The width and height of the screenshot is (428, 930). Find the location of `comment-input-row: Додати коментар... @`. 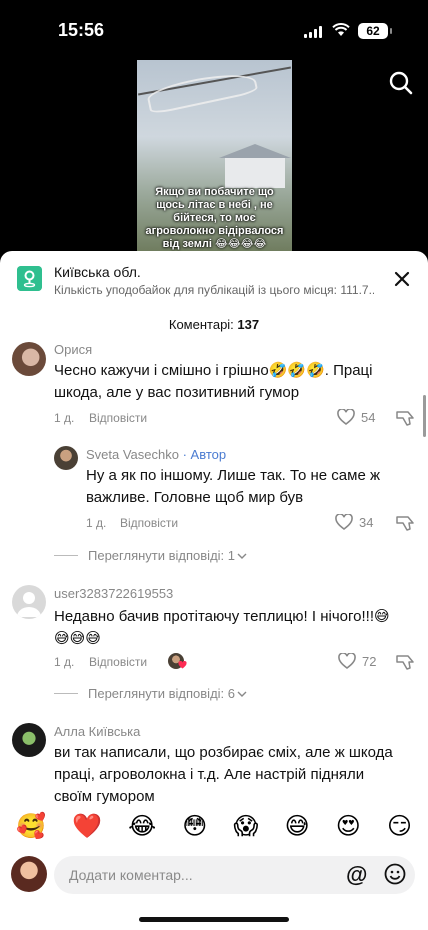

comment-input-row: Додати коментар... @ is located at coordinates (214, 878).